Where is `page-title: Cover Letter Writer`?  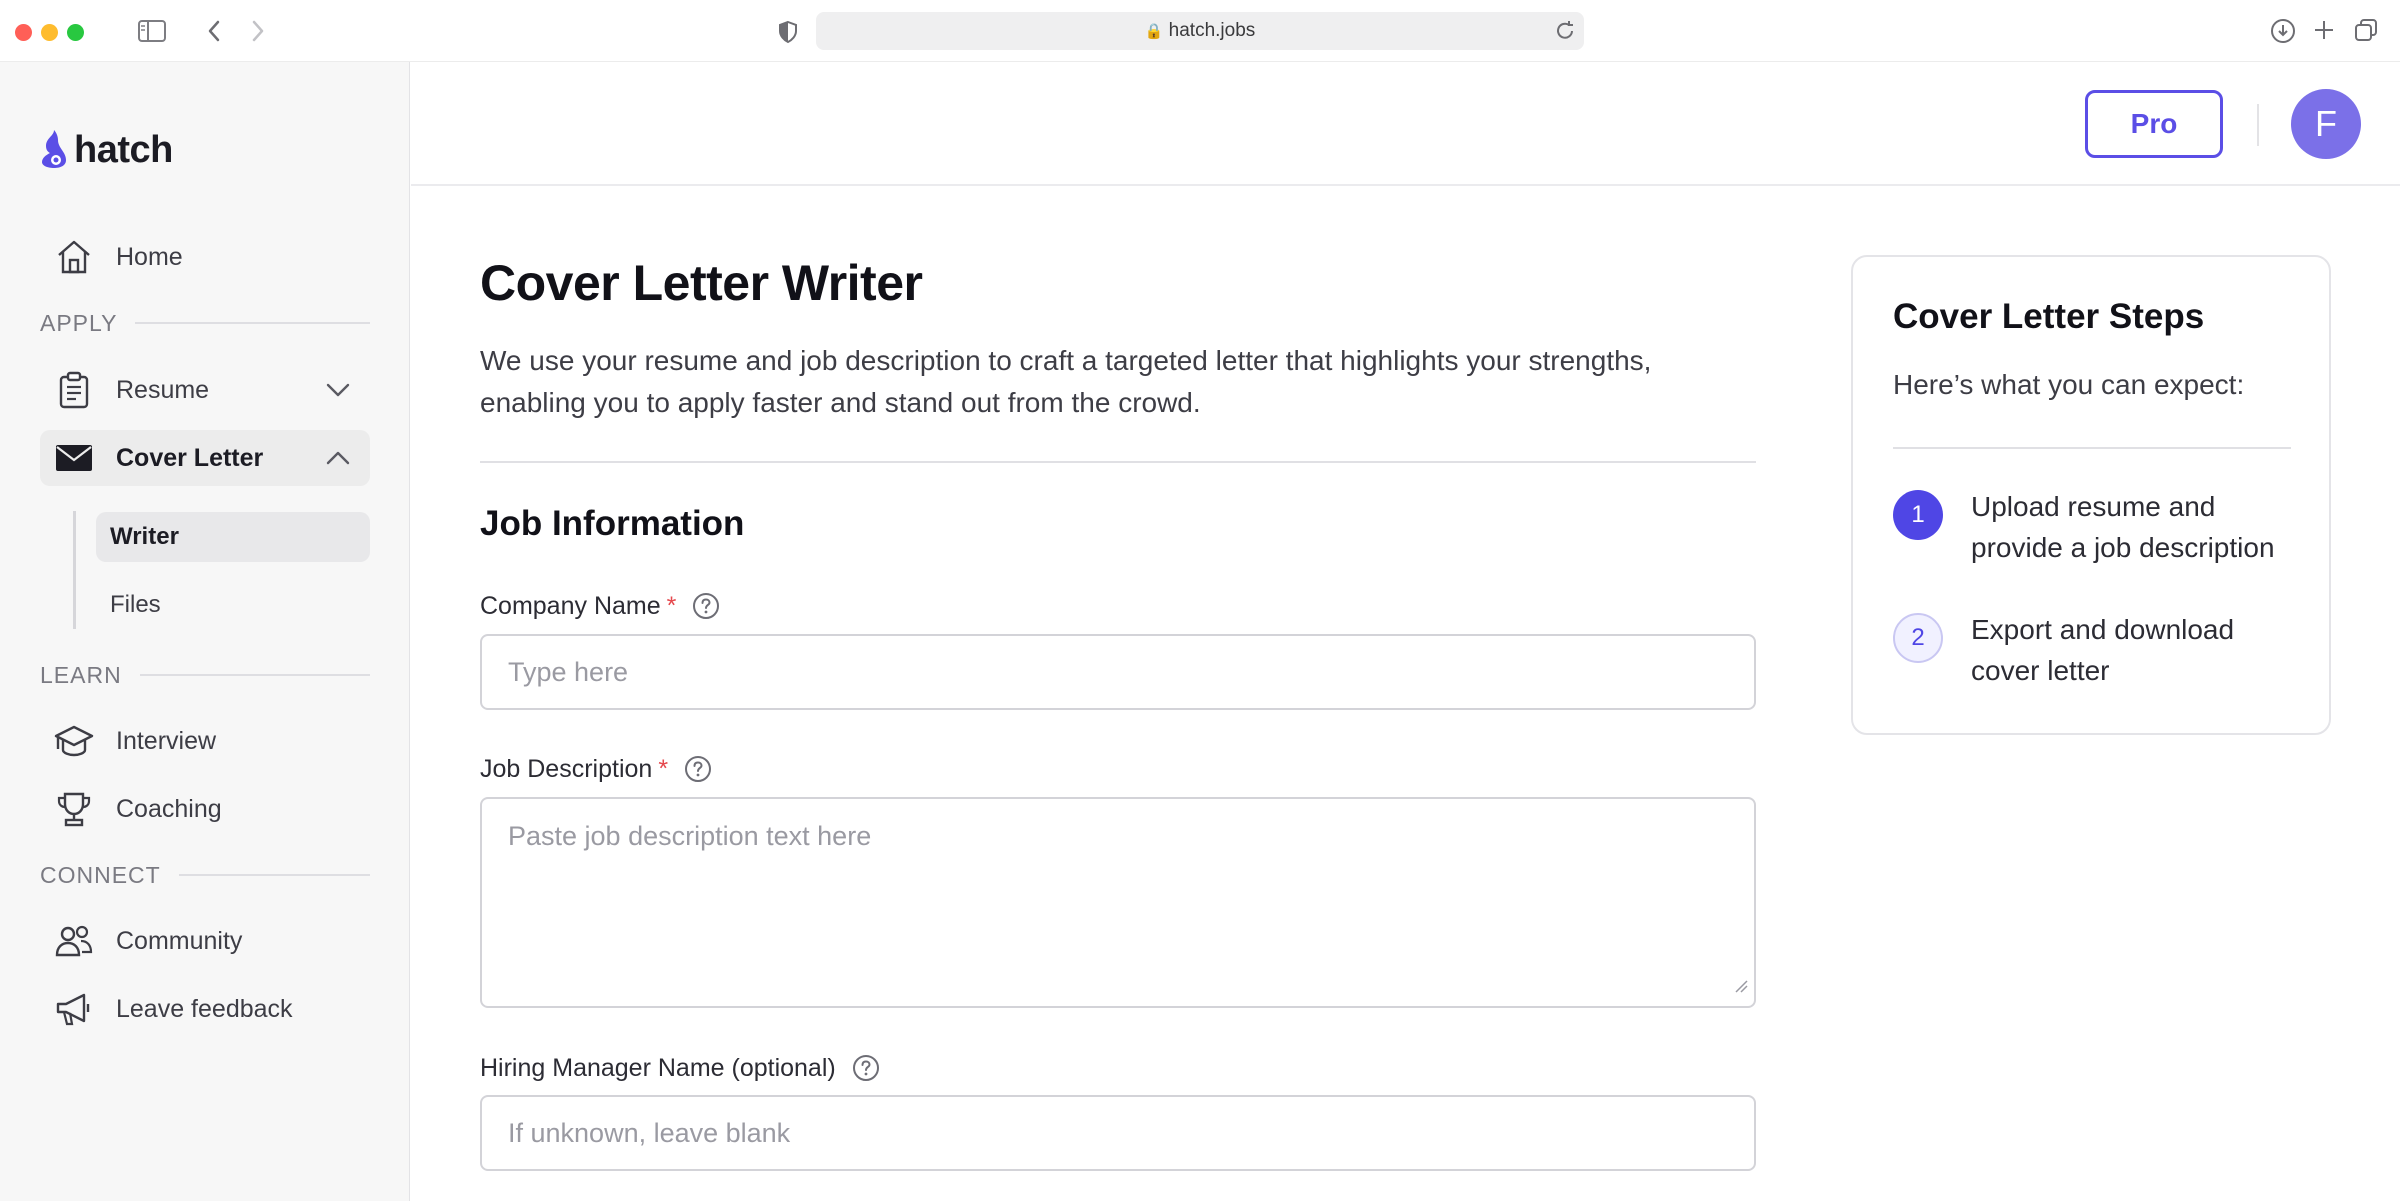 page-title: Cover Letter Writer is located at coordinates (701, 283).